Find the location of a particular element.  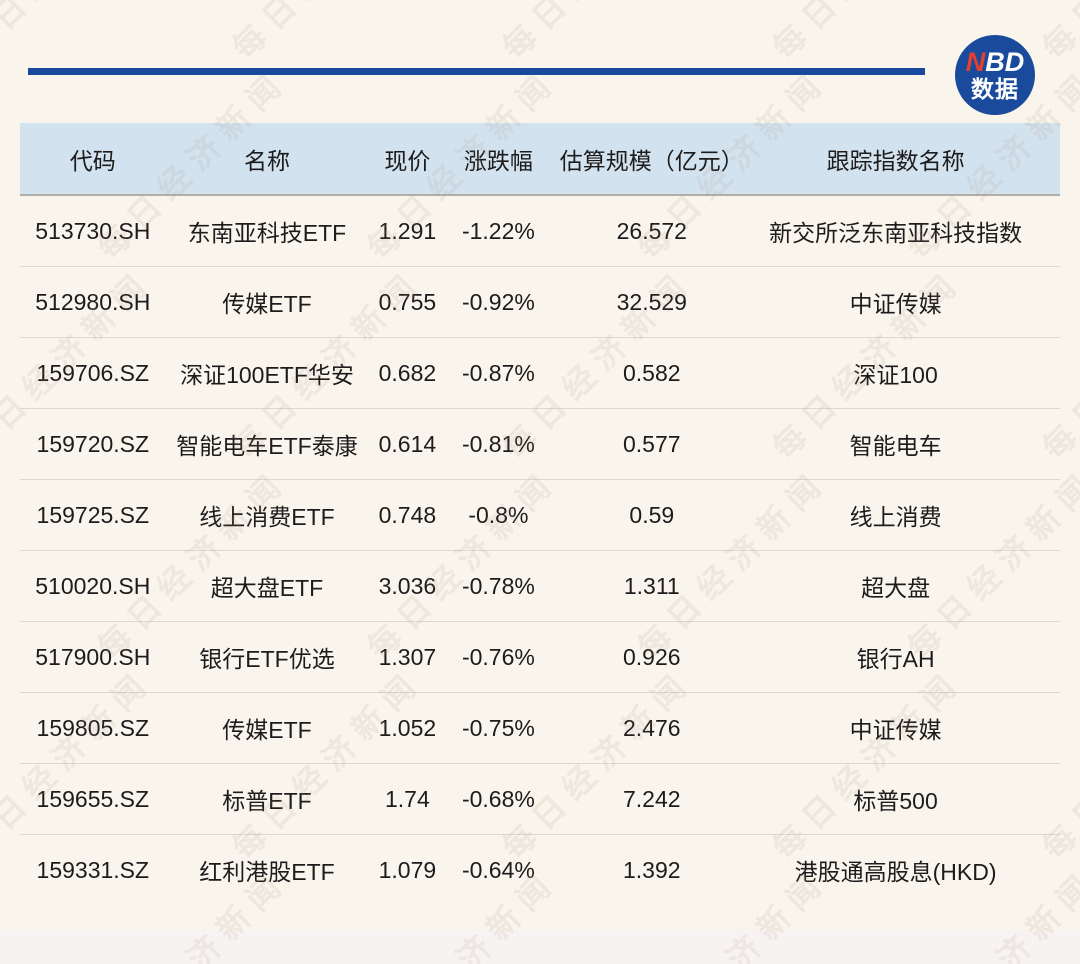

cell-scale: 26.572 is located at coordinates (651, 230).